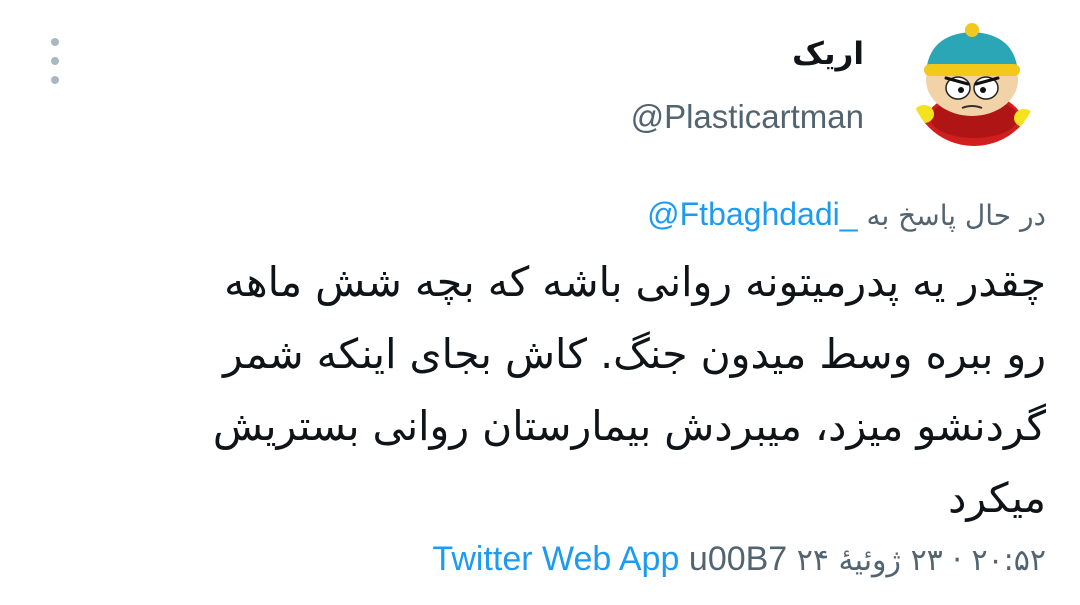 This screenshot has width=1080, height=605. What do you see at coordinates (870, 560) in the screenshot?
I see `tweet-date: ۲۳ ژوئیهٔ ۲۴` at bounding box center [870, 560].